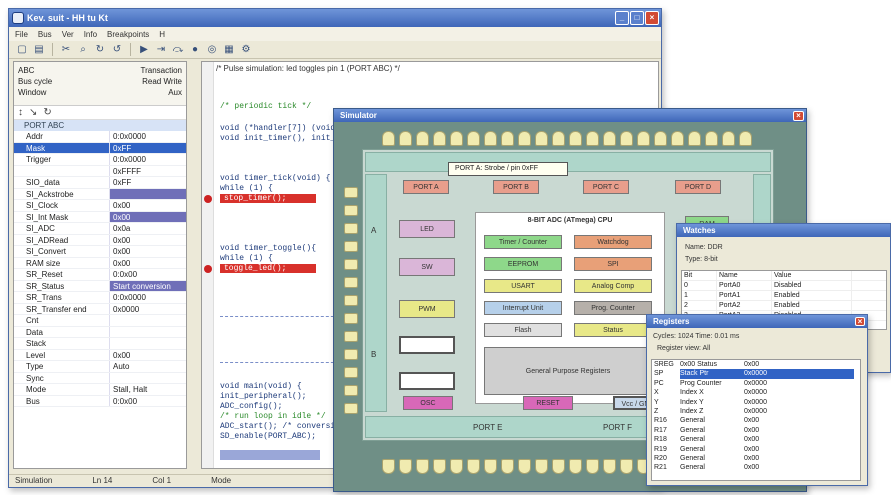 This screenshot has width=891, height=495. What do you see at coordinates (68, 34) in the screenshot?
I see `menu-view: Ver` at bounding box center [68, 34].